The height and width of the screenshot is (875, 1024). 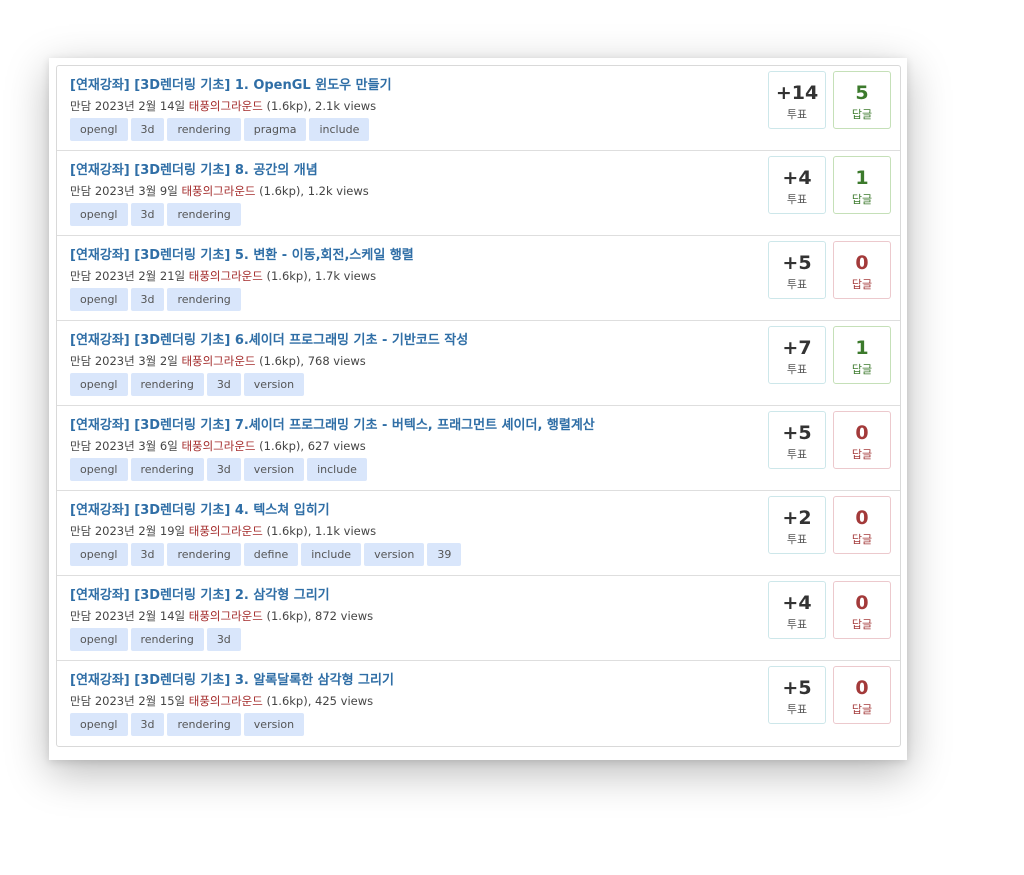 I want to click on question-date: 2023년 3월 6일, so click(x=136, y=446).